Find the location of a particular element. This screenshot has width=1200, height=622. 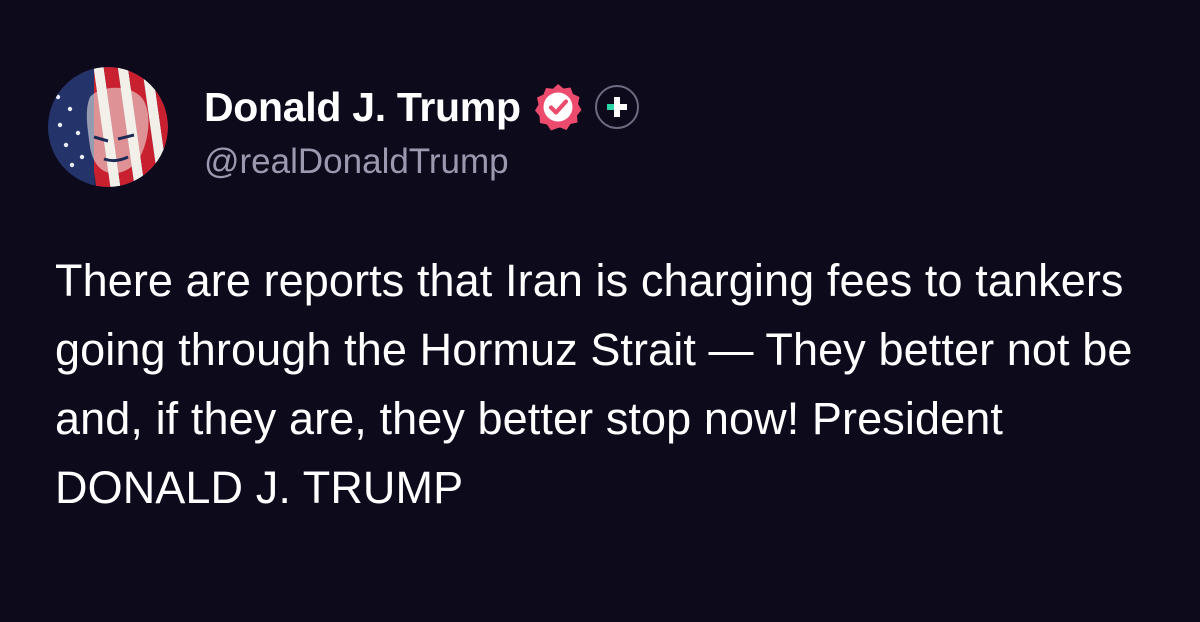

display-name: Donald J. Trump is located at coordinates (362, 107).